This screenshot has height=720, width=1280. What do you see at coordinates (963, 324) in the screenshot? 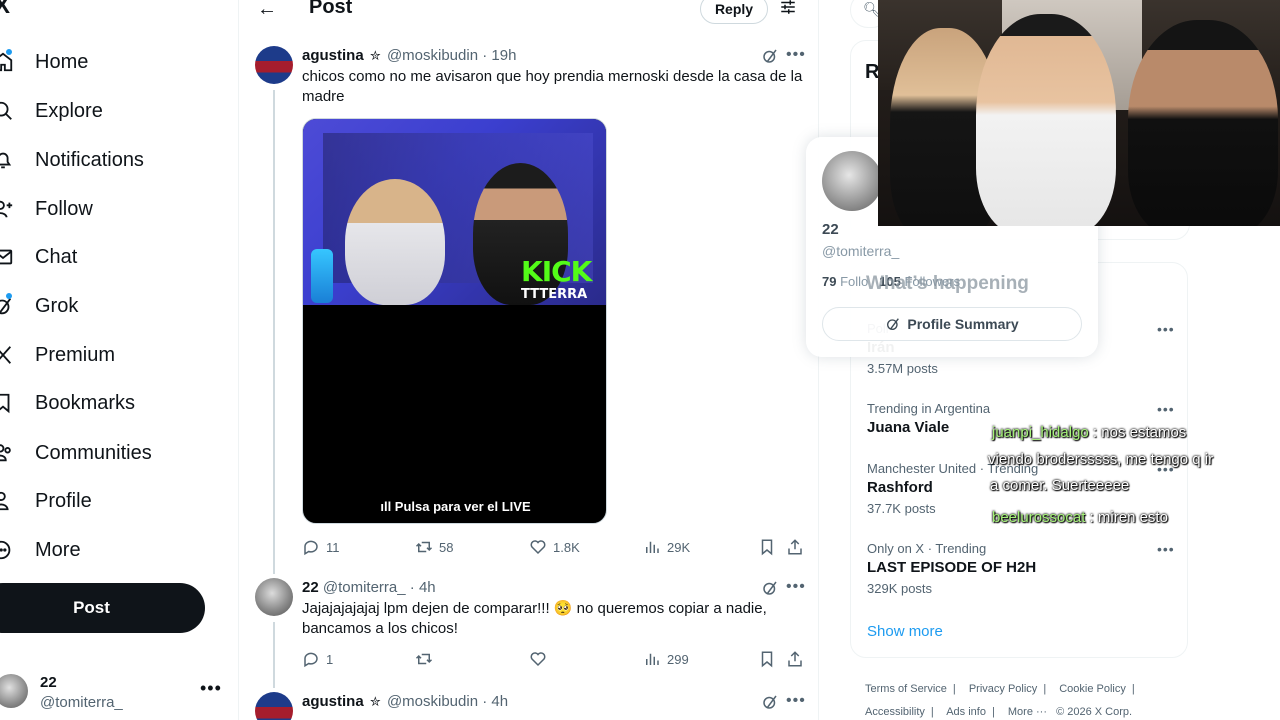
I see `profile-summary-label: Profile Summary` at bounding box center [963, 324].